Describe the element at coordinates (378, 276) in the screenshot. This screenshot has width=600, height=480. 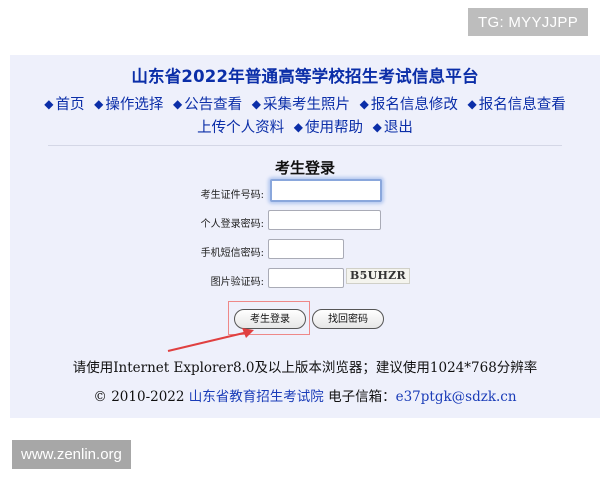
I see `captcha-image: B5UHZR` at that location.